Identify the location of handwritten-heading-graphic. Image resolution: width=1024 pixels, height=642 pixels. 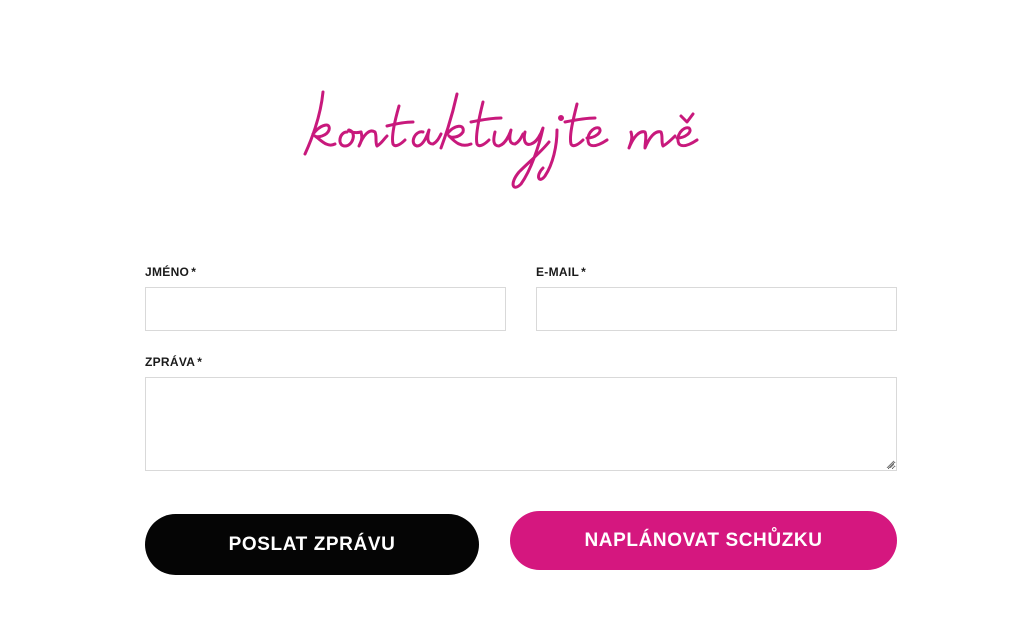
(501, 139).